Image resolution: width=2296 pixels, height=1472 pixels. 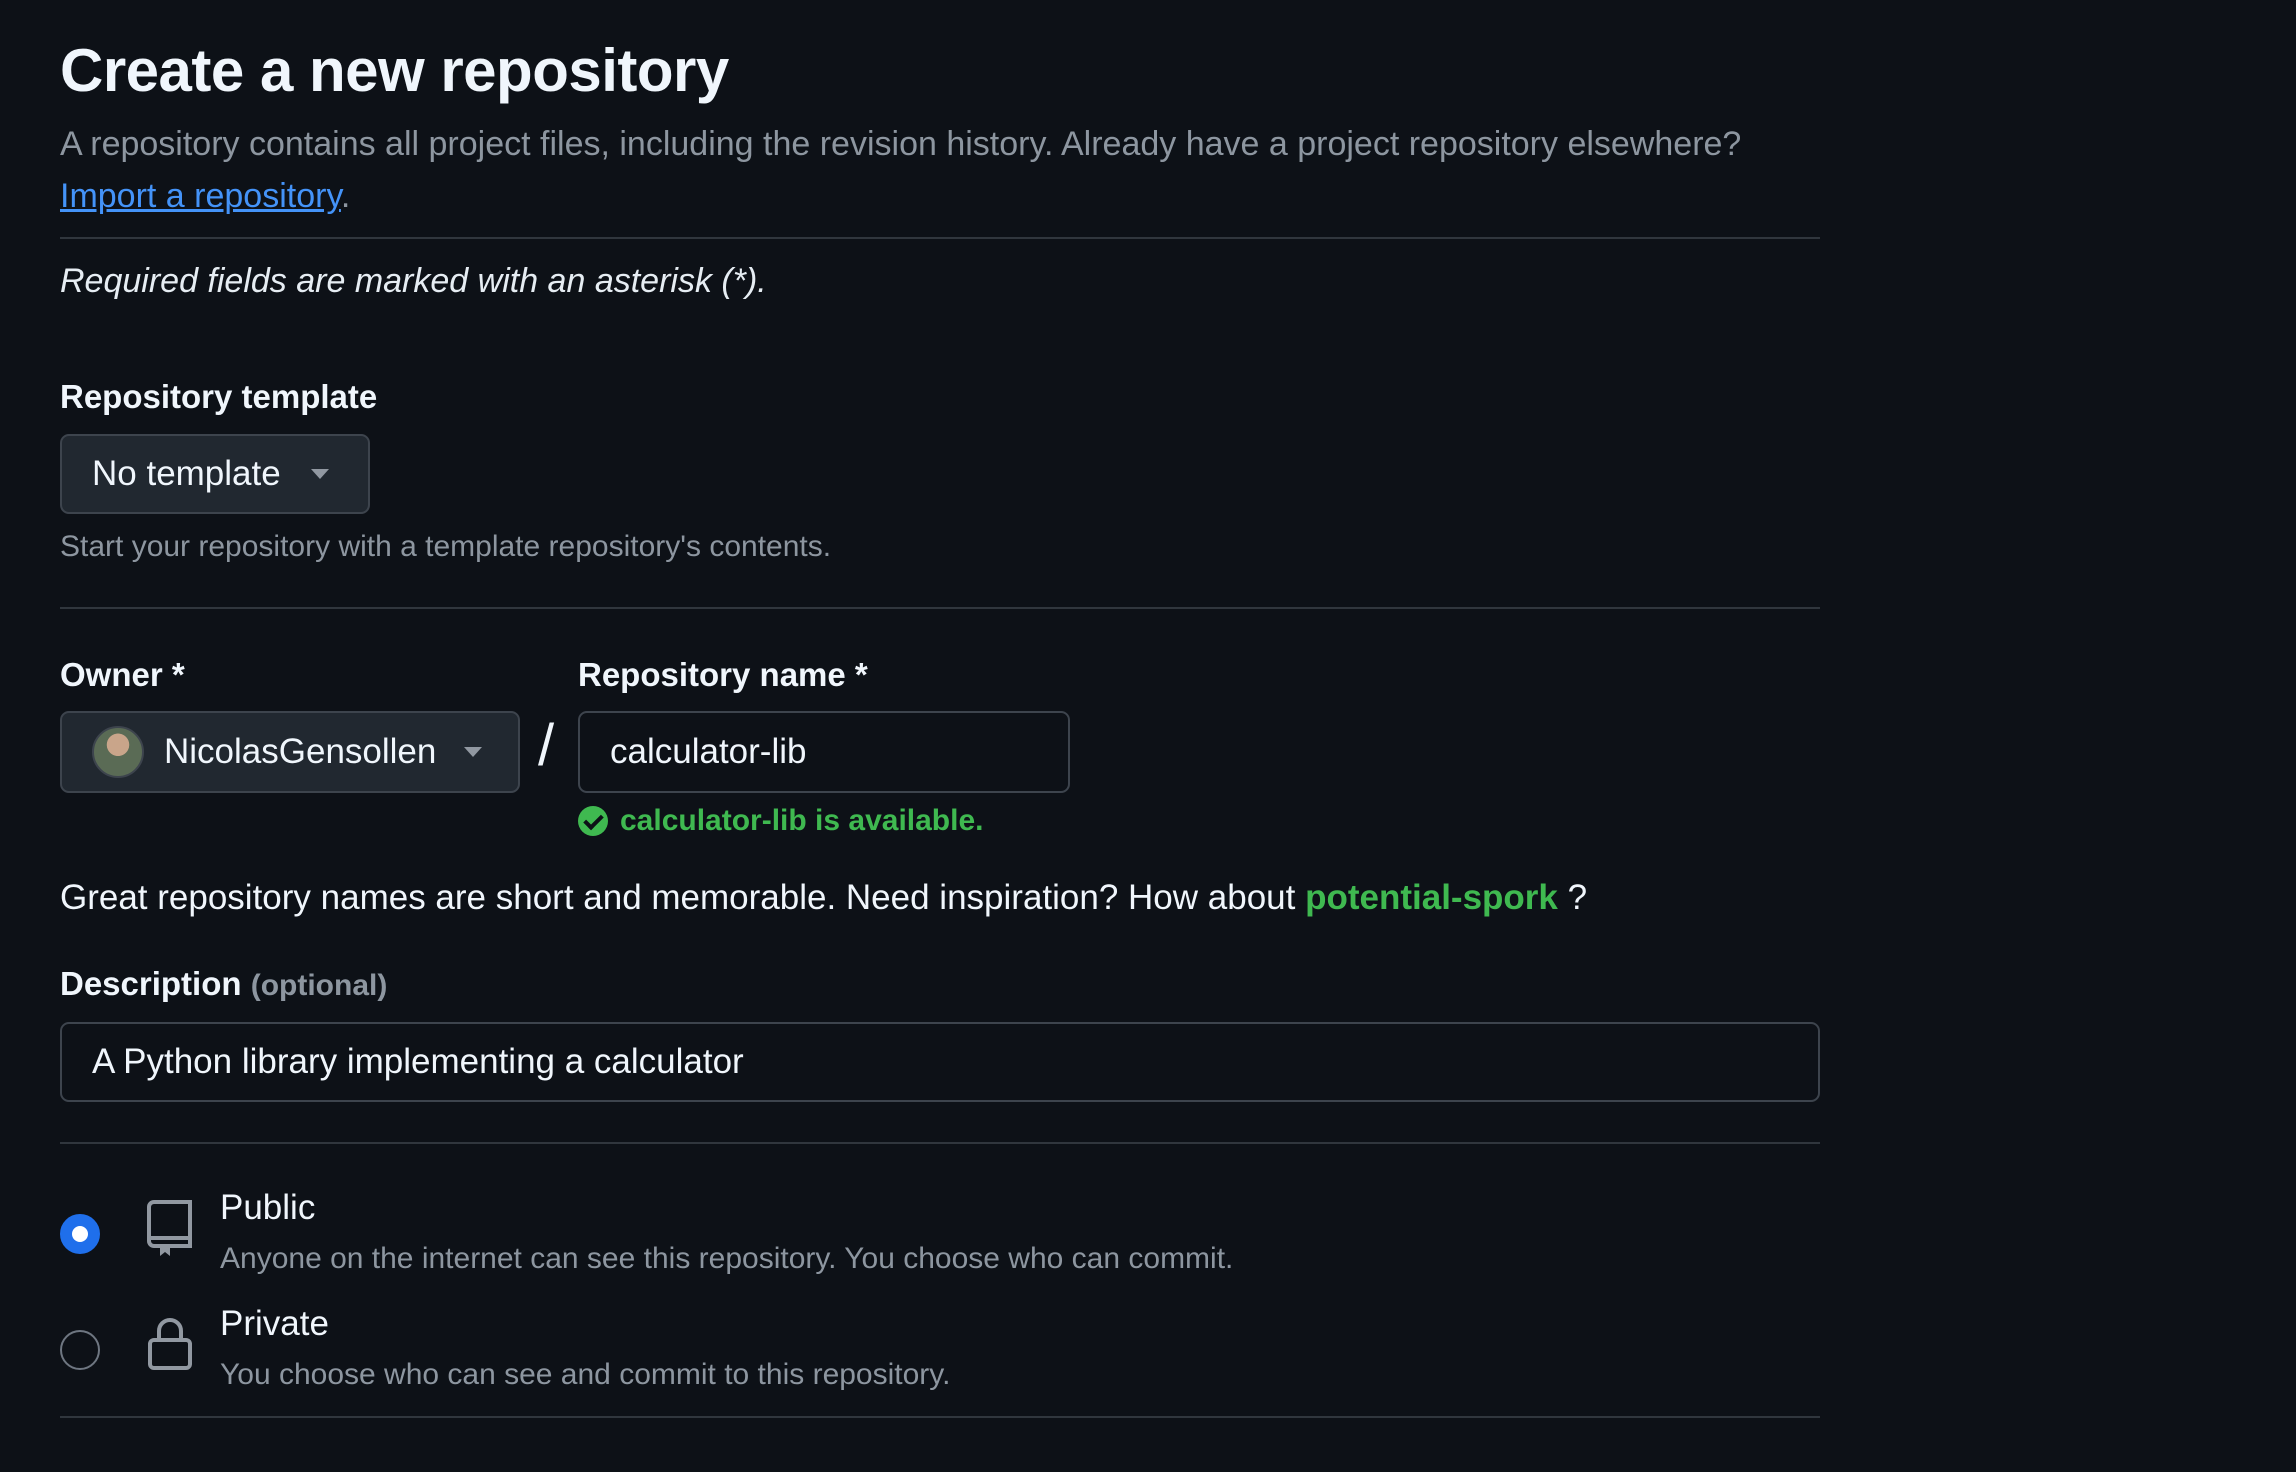 What do you see at coordinates (394, 70) in the screenshot?
I see `page-title: Create a new repository` at bounding box center [394, 70].